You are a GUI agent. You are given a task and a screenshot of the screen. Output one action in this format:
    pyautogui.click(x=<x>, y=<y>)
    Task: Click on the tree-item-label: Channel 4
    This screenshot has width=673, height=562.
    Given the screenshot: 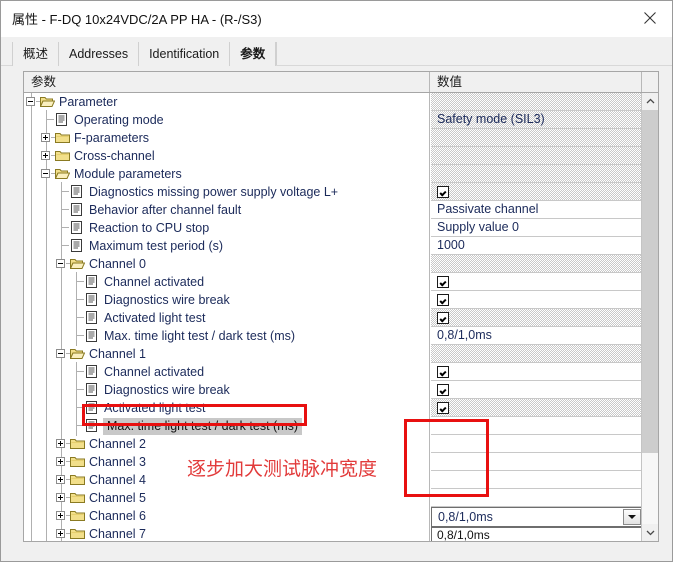 What is the action you would take?
    pyautogui.click(x=117, y=480)
    